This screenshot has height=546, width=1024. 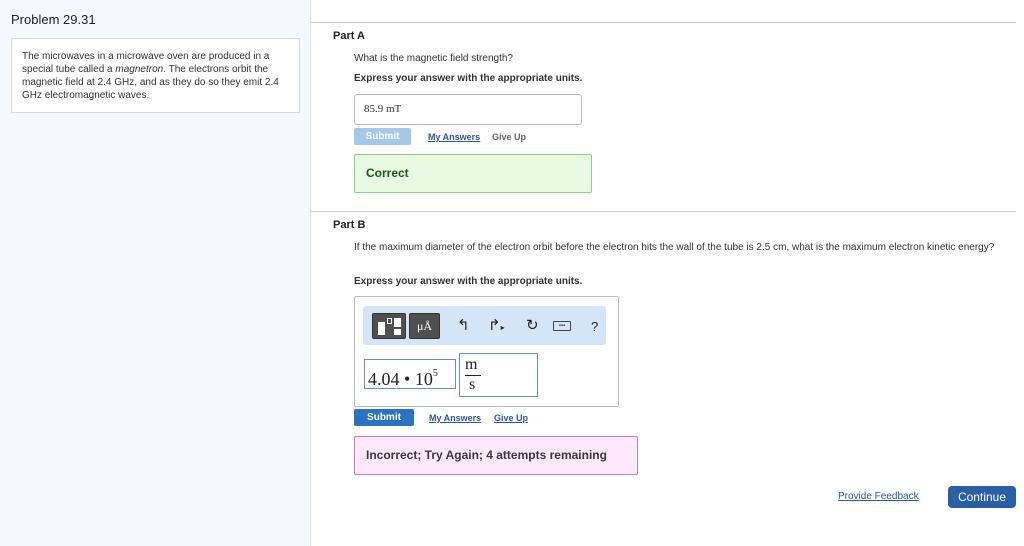 I want to click on part-b-answer-editor: μÅ ↰ ↱▸ ↻ ▪▪▪ ? 4.04 • 105 m s, so click(x=486, y=351).